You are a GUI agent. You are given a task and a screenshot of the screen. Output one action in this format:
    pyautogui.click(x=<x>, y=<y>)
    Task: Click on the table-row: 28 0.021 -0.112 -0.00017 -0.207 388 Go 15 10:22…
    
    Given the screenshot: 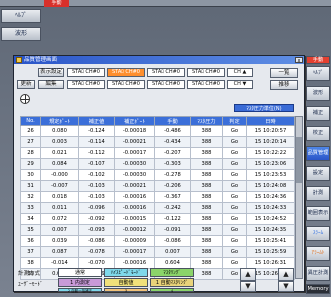 What is the action you would take?
    pyautogui.click(x=157, y=153)
    